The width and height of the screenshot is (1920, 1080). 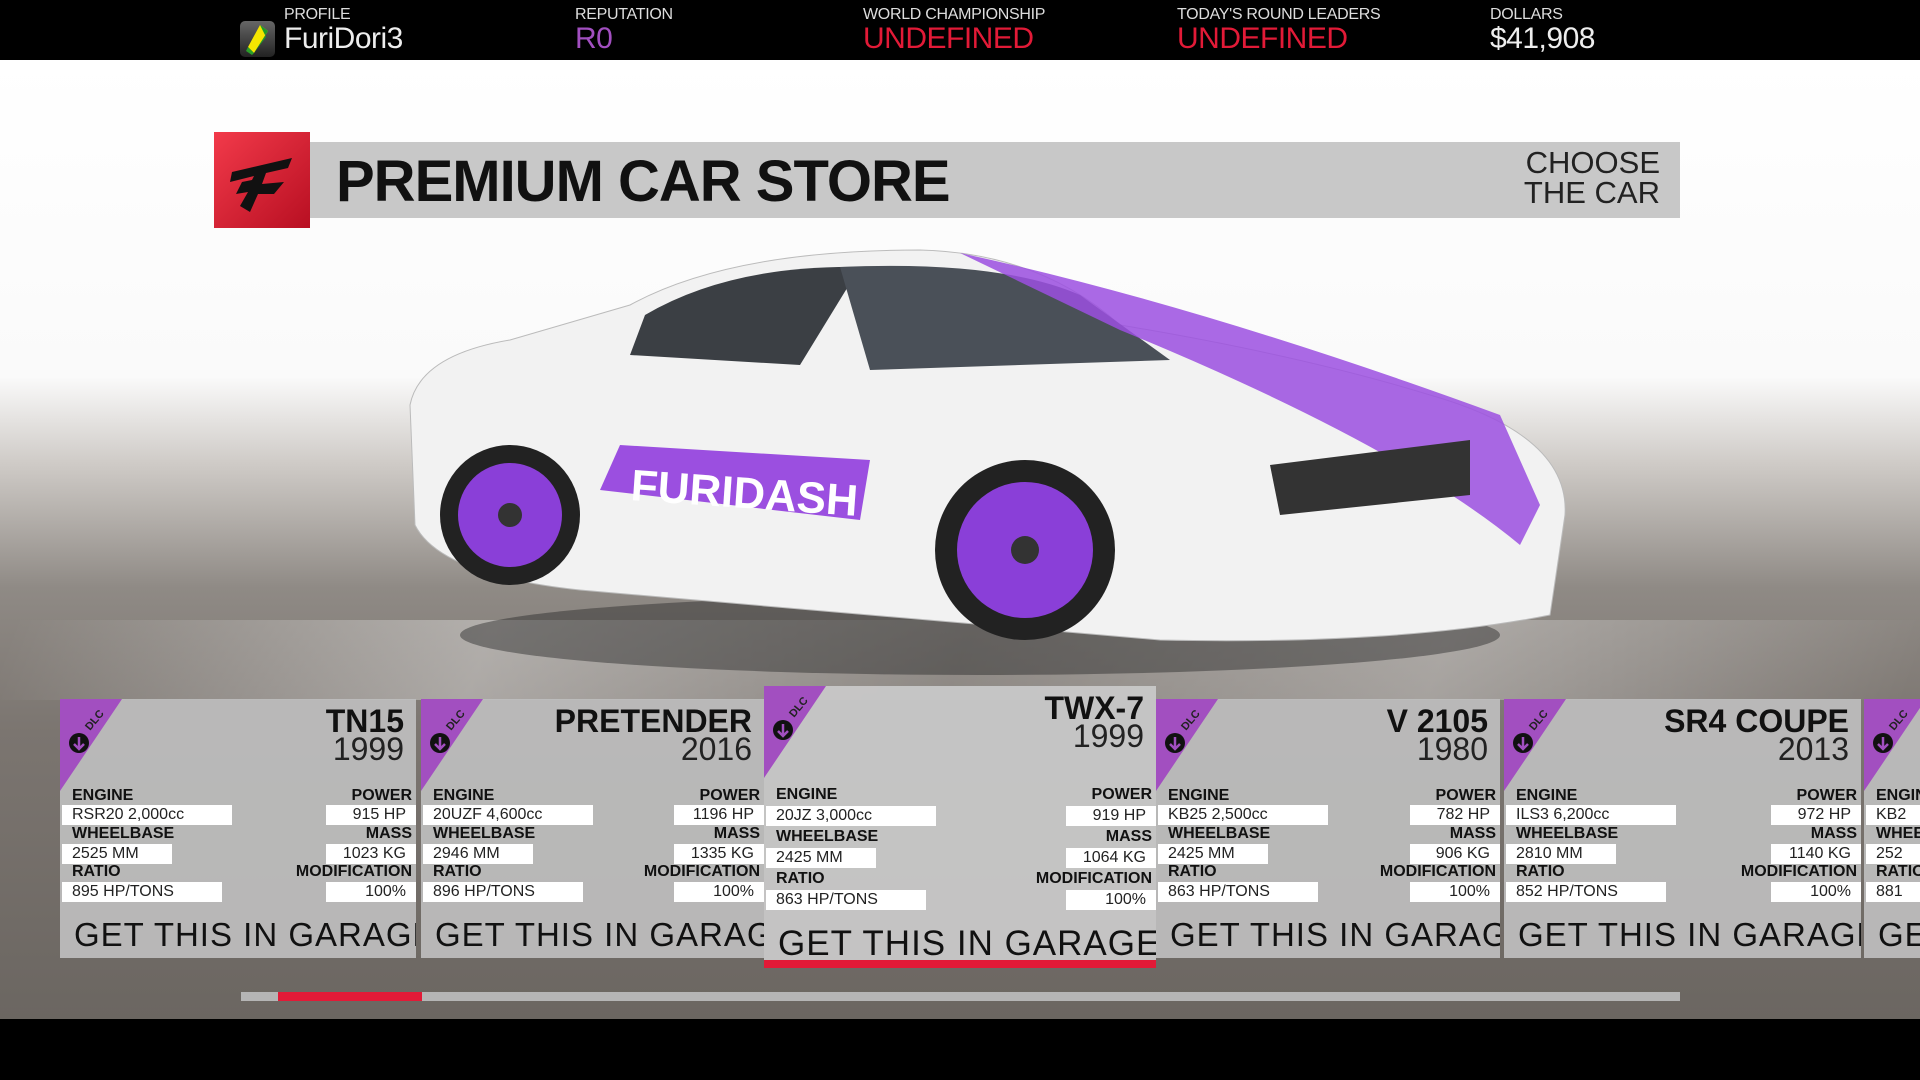 What do you see at coordinates (371, 815) in the screenshot?
I see `power-value: 915 HP` at bounding box center [371, 815].